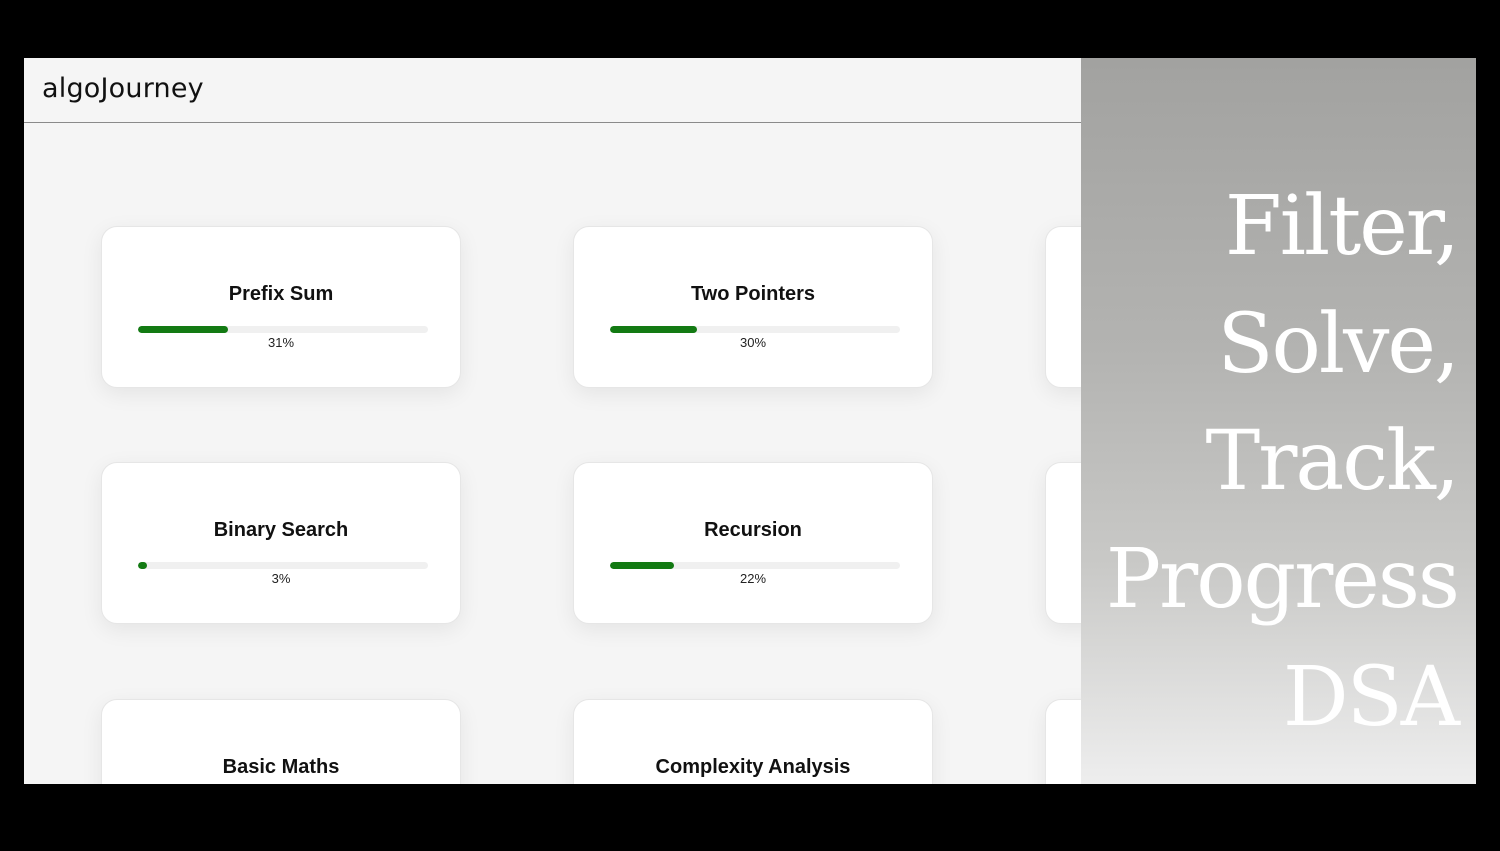 This screenshot has height=851, width=1500. Describe the element at coordinates (1282, 579) in the screenshot. I see `promo-line: Progress` at that location.